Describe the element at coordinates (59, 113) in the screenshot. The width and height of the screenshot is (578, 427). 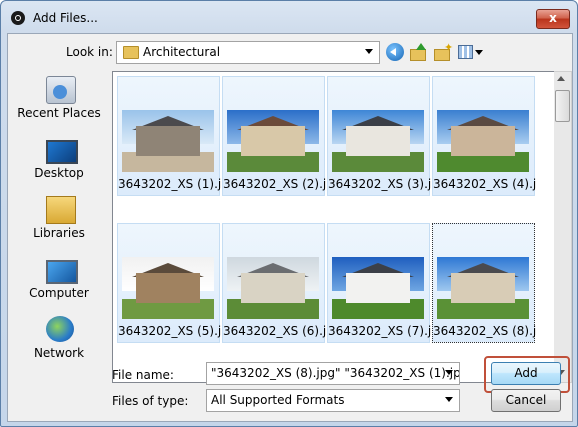
I see `place-label: Recent Places` at that location.